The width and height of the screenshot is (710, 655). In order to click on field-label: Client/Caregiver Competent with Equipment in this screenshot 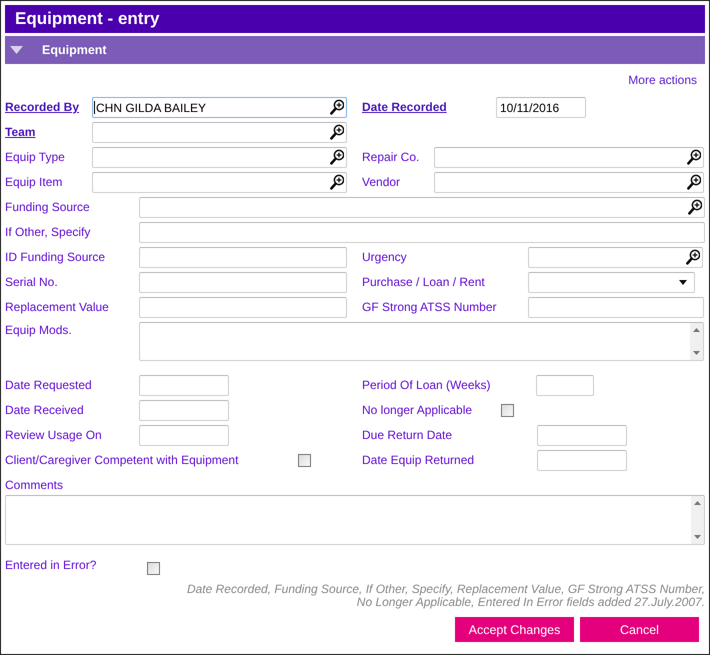, I will do `click(122, 460)`.